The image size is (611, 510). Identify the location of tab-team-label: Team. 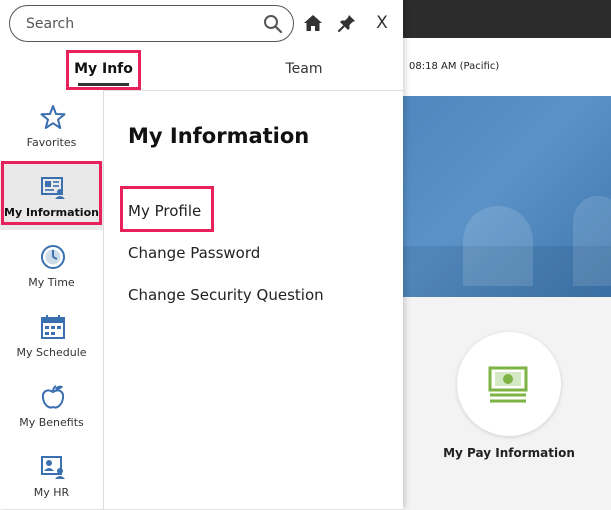
(304, 69).